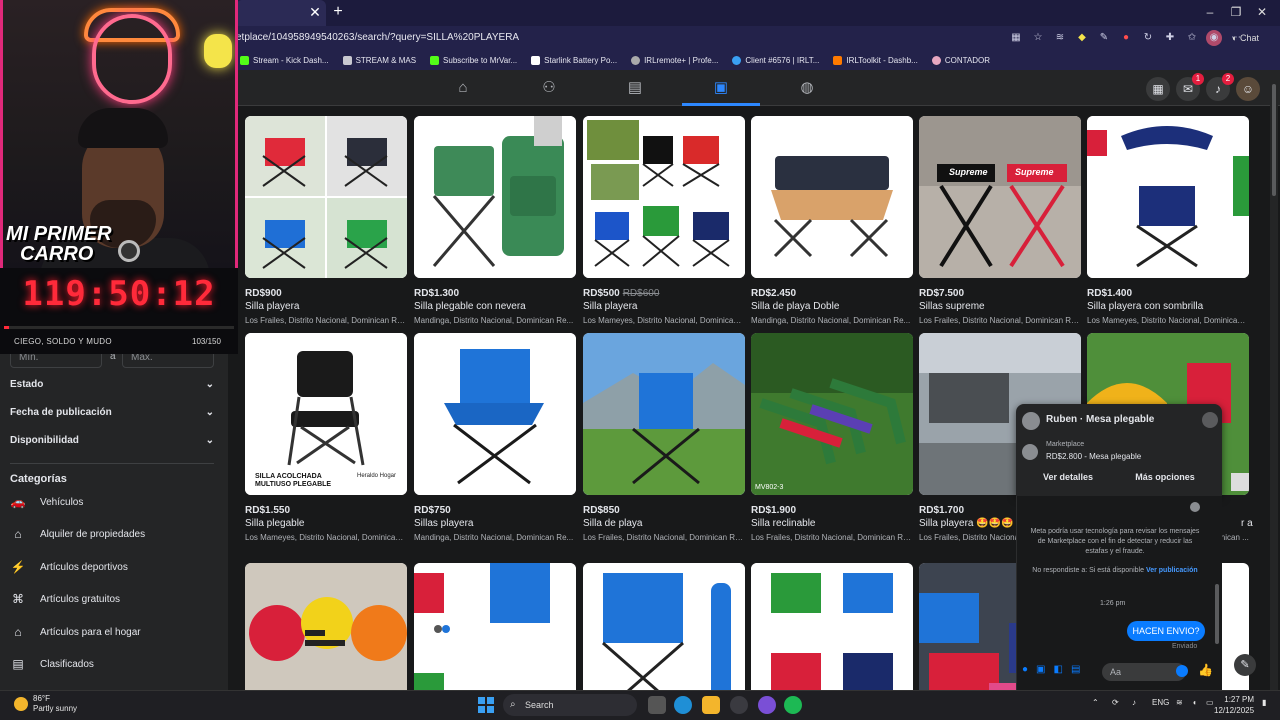 This screenshot has width=1280, height=720. Describe the element at coordinates (549, 88) in the screenshot. I see `friends-icon: ⚇` at that location.